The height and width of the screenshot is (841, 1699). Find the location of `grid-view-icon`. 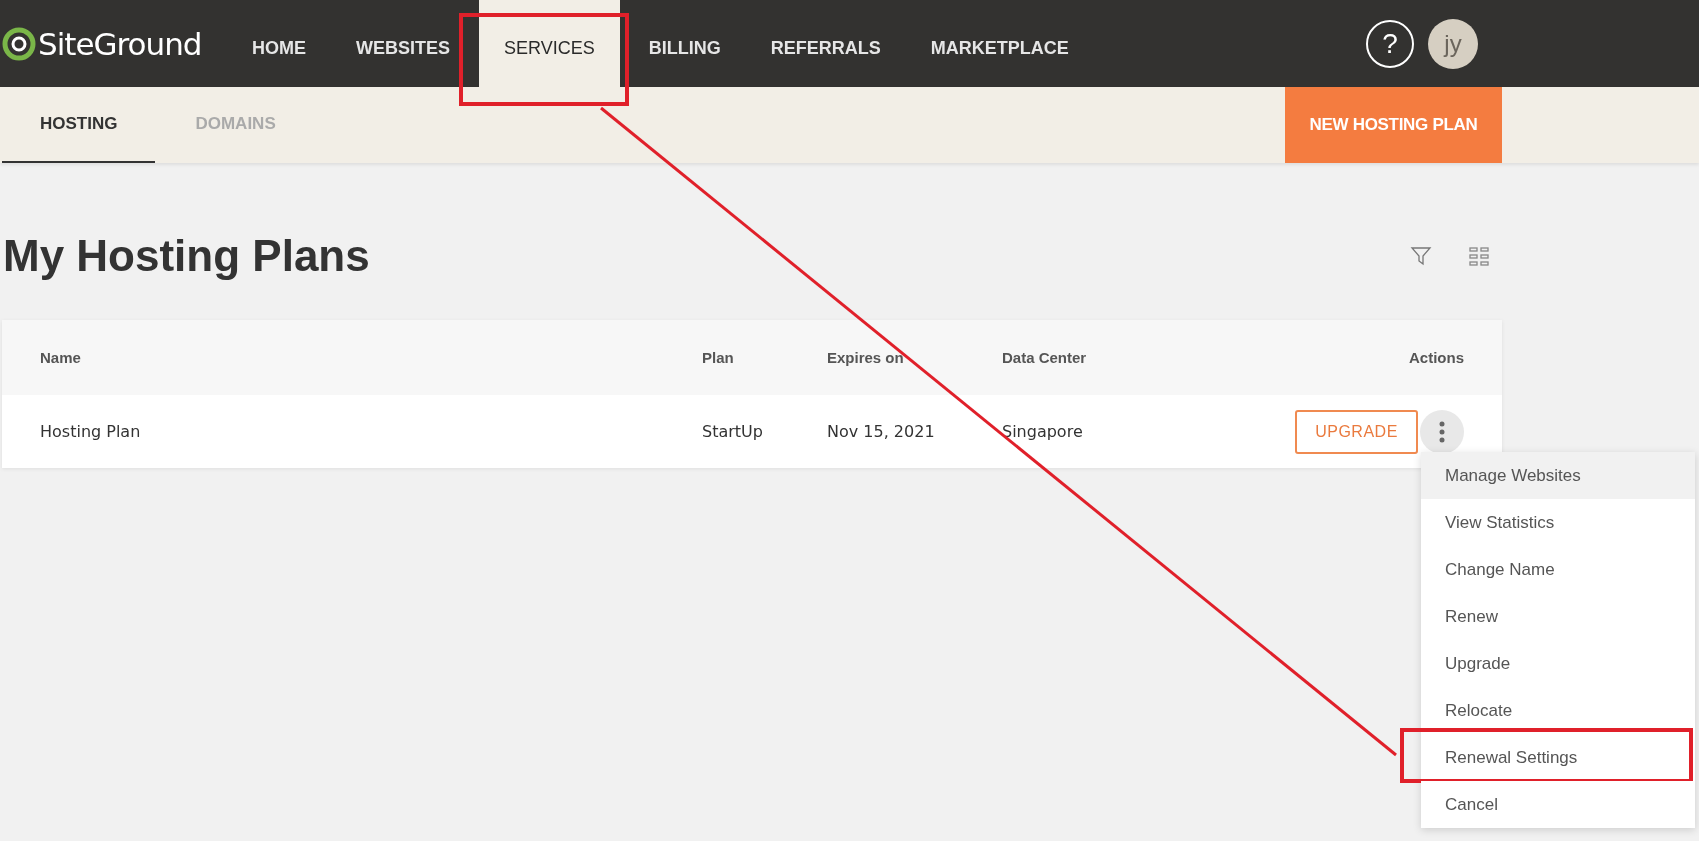

grid-view-icon is located at coordinates (1479, 255).